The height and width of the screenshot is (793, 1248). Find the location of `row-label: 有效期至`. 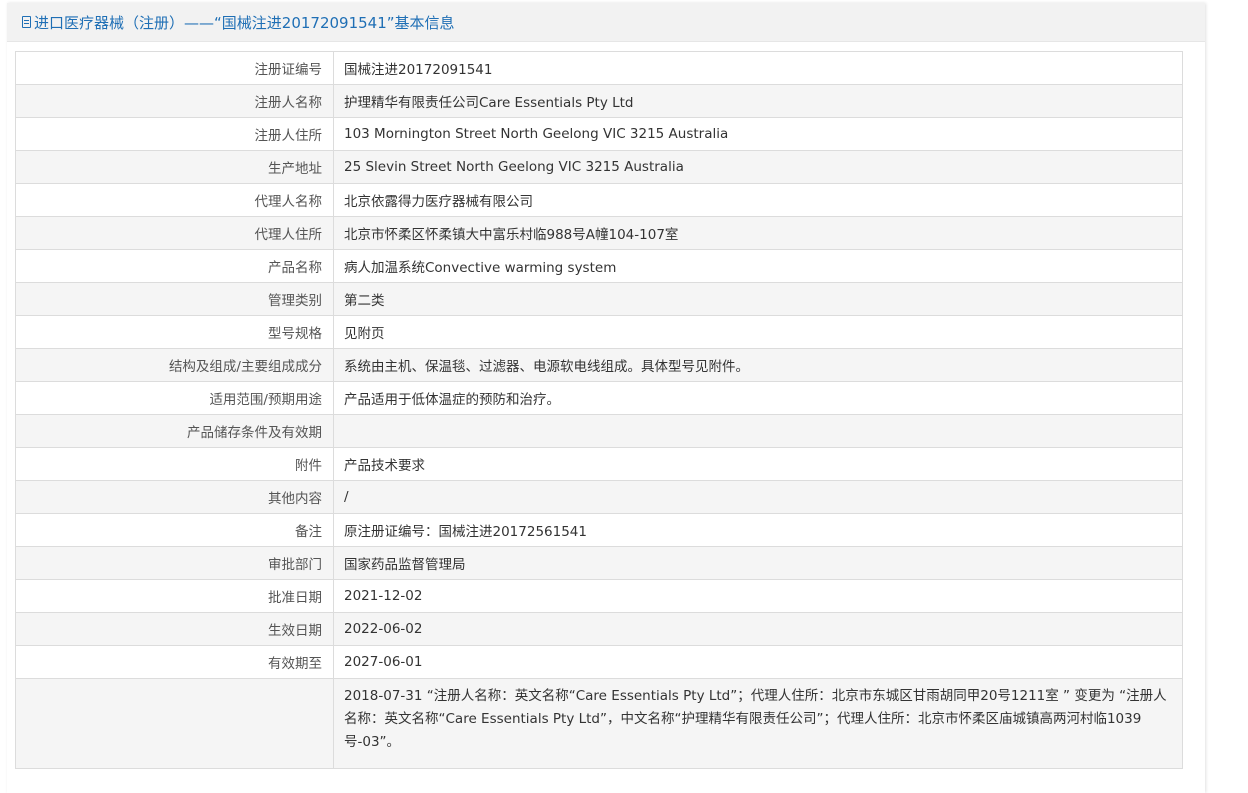

row-label: 有效期至 is located at coordinates (174, 662).